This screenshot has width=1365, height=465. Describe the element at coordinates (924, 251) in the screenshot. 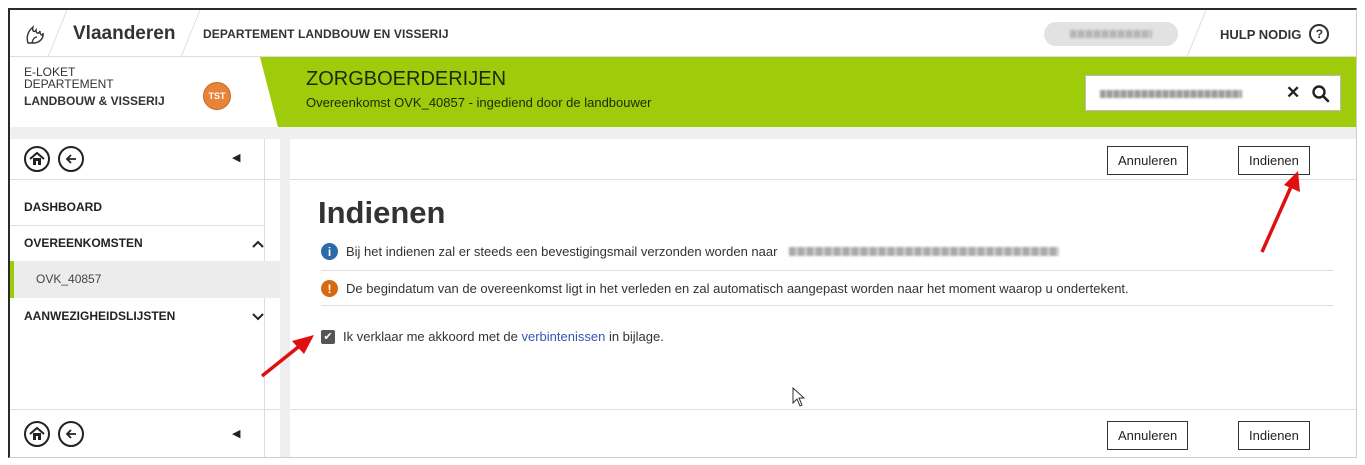

I see `redacted-email` at that location.